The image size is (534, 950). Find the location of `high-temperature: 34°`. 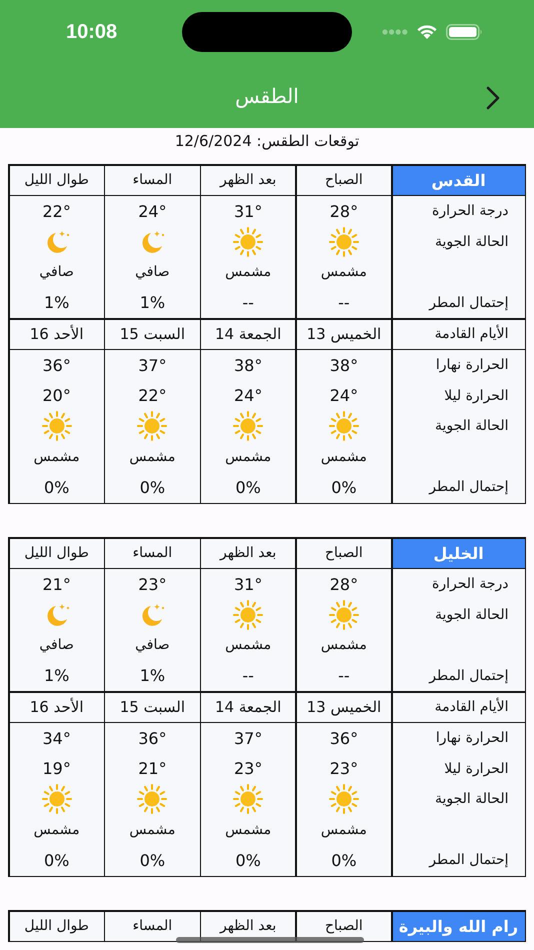

high-temperature: 34° is located at coordinates (56, 739).